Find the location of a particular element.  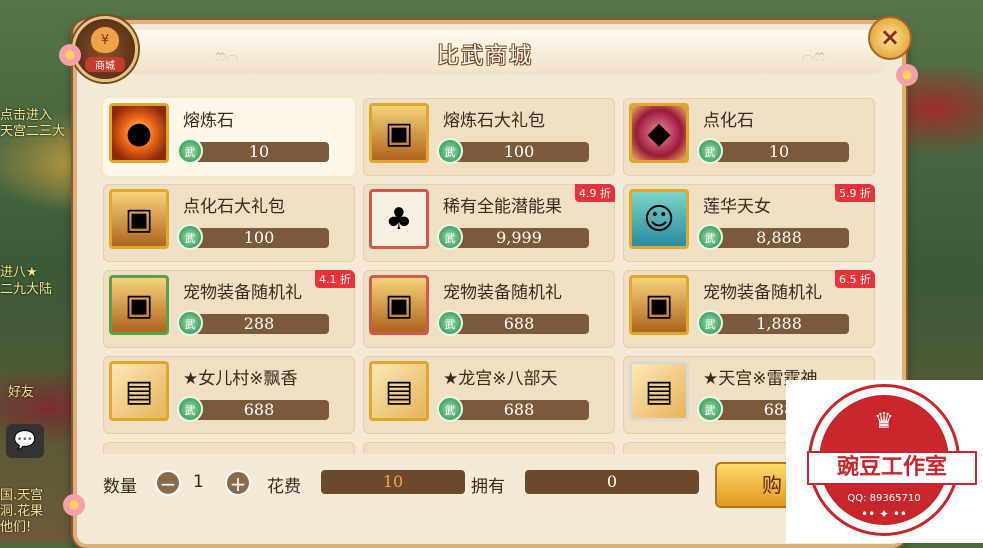

item-name: 点化石大礼包 is located at coordinates (234, 207).